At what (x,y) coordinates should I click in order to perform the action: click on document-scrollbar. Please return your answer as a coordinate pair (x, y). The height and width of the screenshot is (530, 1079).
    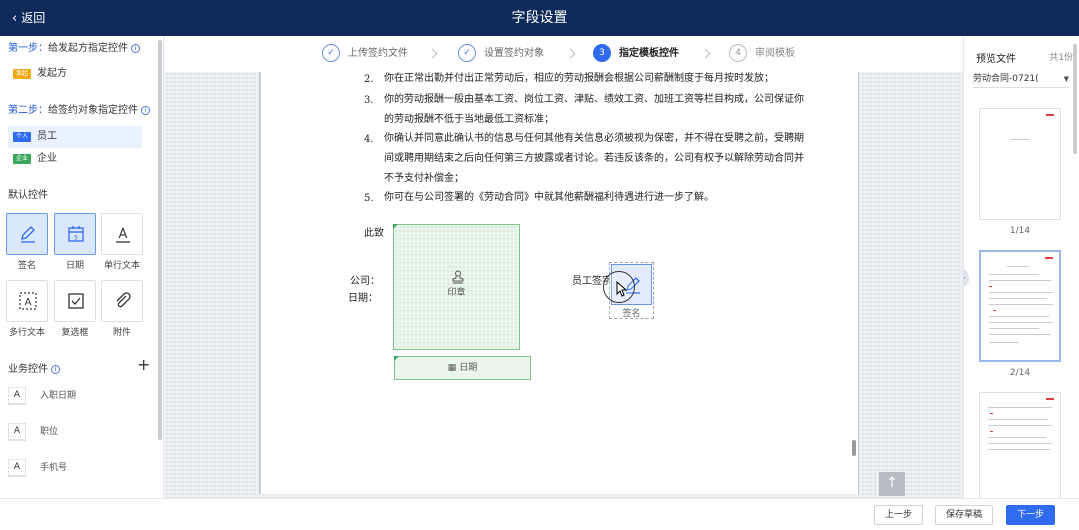
    Looking at the image, I should click on (854, 448).